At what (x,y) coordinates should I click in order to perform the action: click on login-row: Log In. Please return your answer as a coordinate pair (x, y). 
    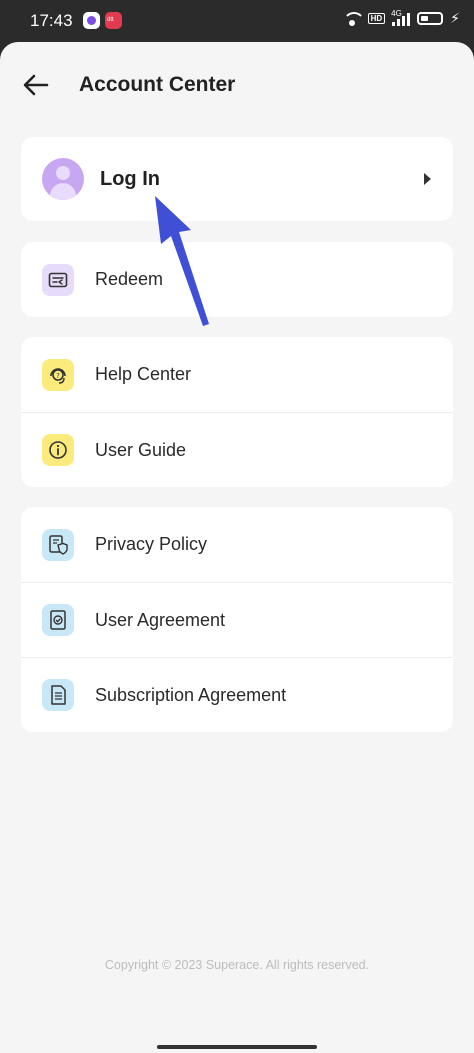
    Looking at the image, I should click on (237, 179).